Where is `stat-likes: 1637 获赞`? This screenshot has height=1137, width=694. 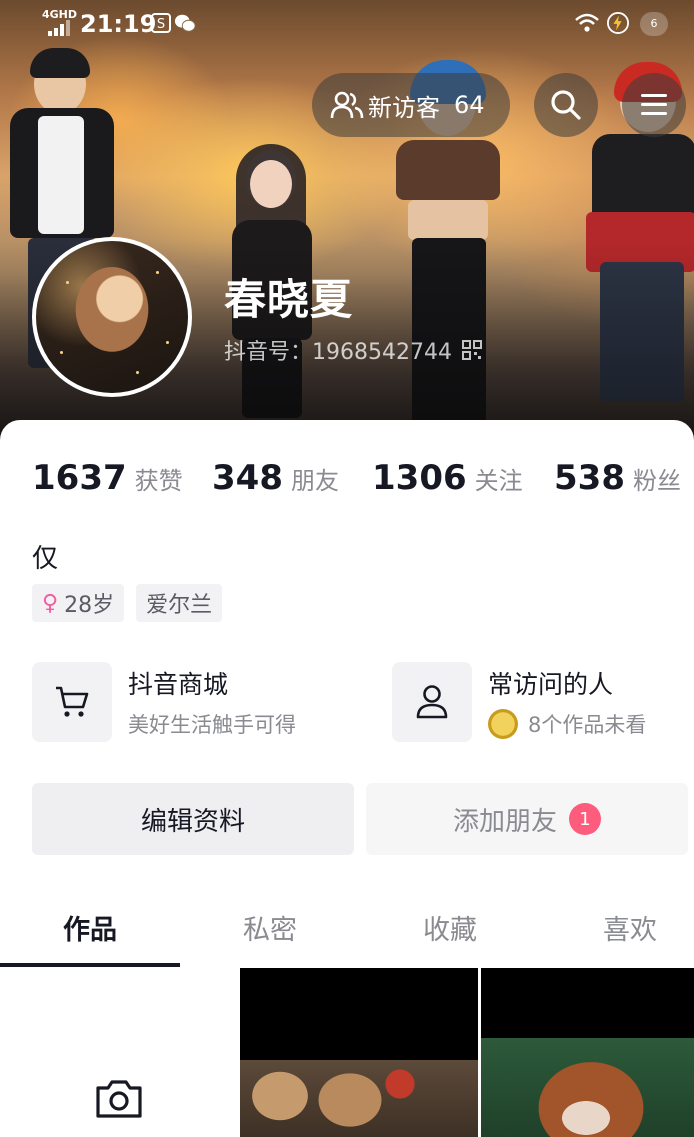 stat-likes: 1637 获赞 is located at coordinates (107, 478).